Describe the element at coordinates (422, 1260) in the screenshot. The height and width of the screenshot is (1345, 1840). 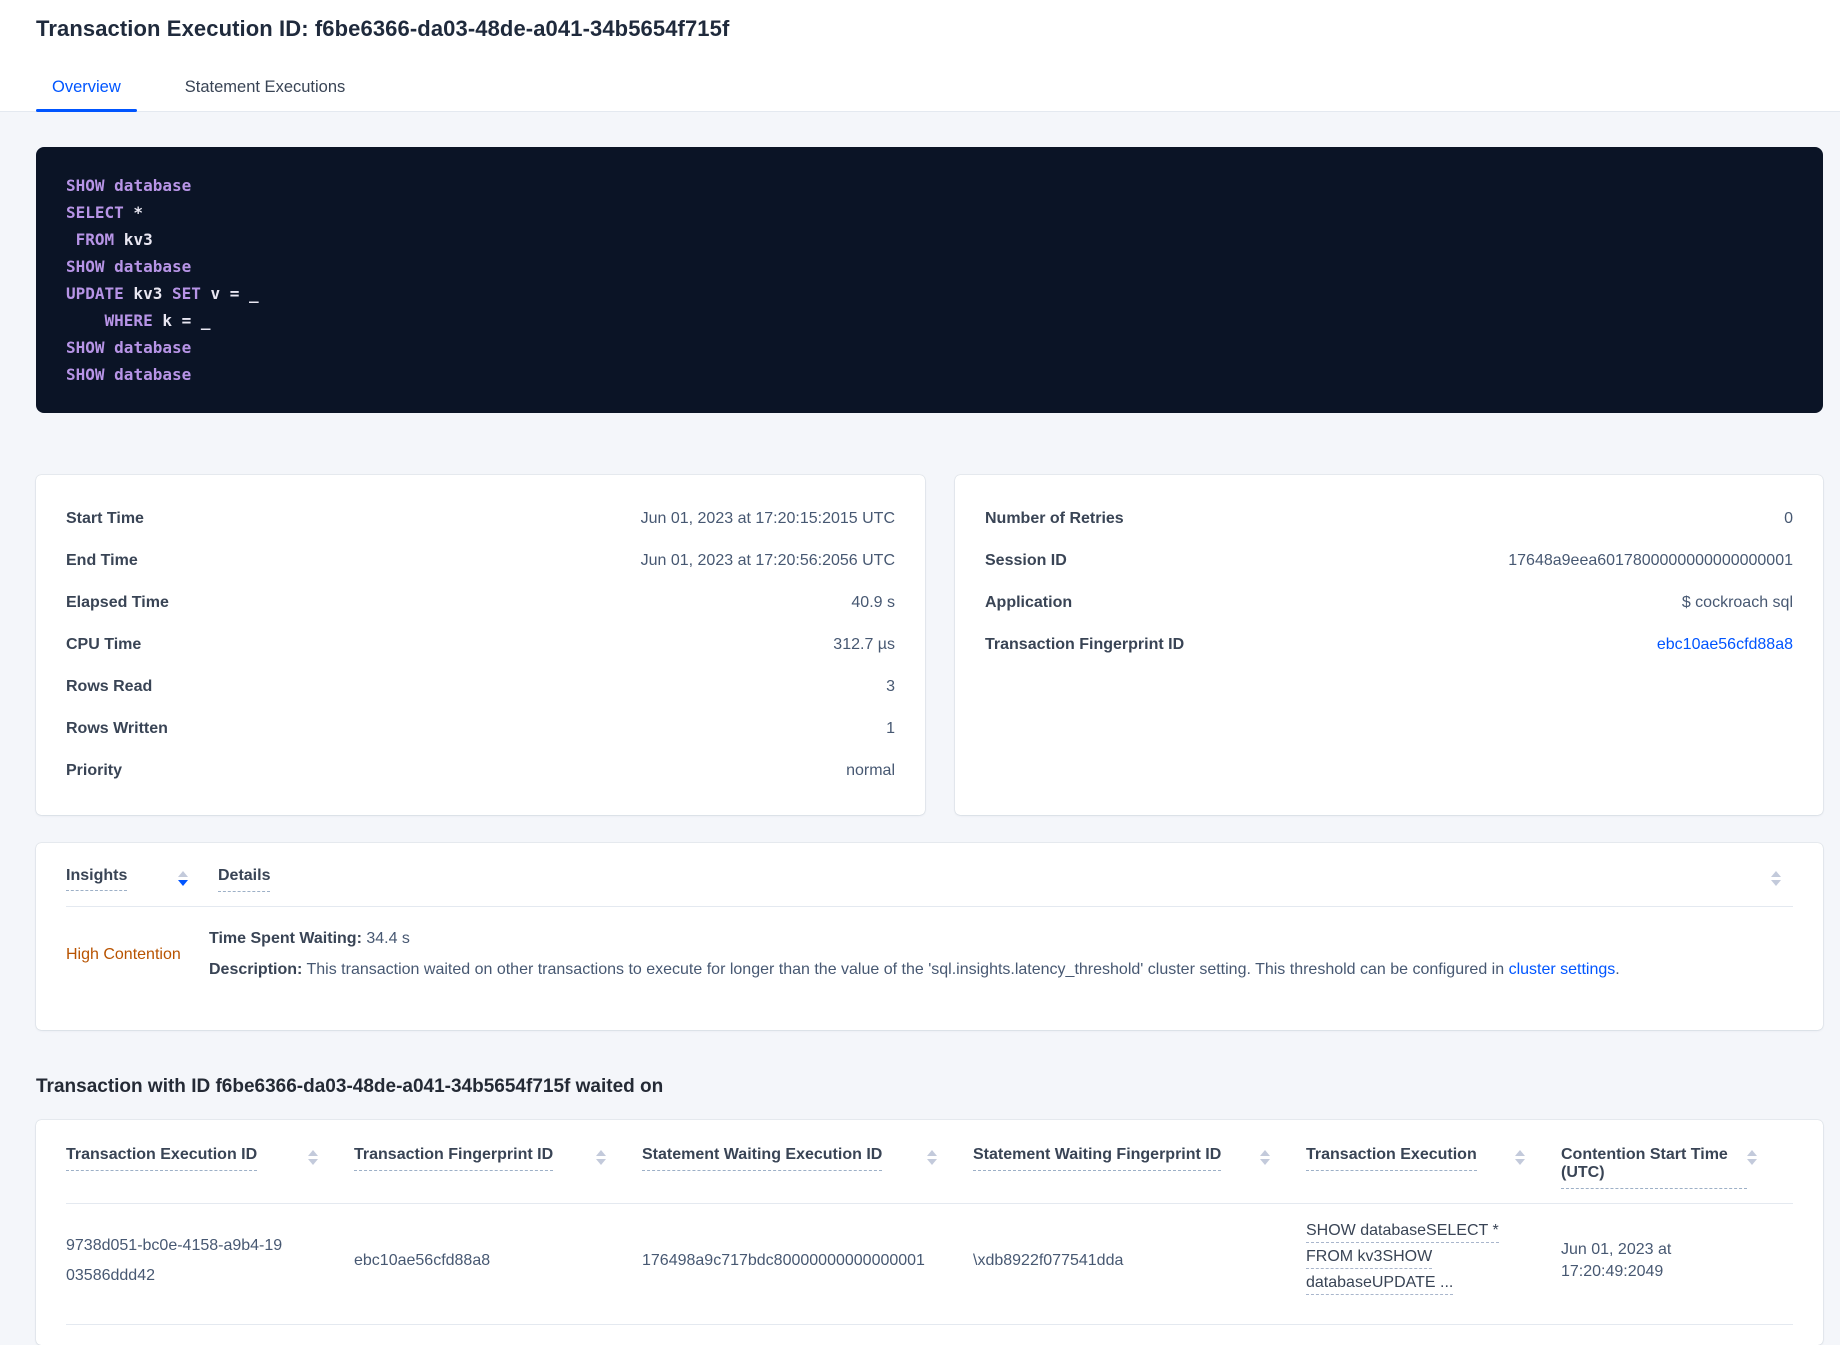
I see `cell-txn-fingerprint-id: ebc10ae56cfd88a8` at that location.